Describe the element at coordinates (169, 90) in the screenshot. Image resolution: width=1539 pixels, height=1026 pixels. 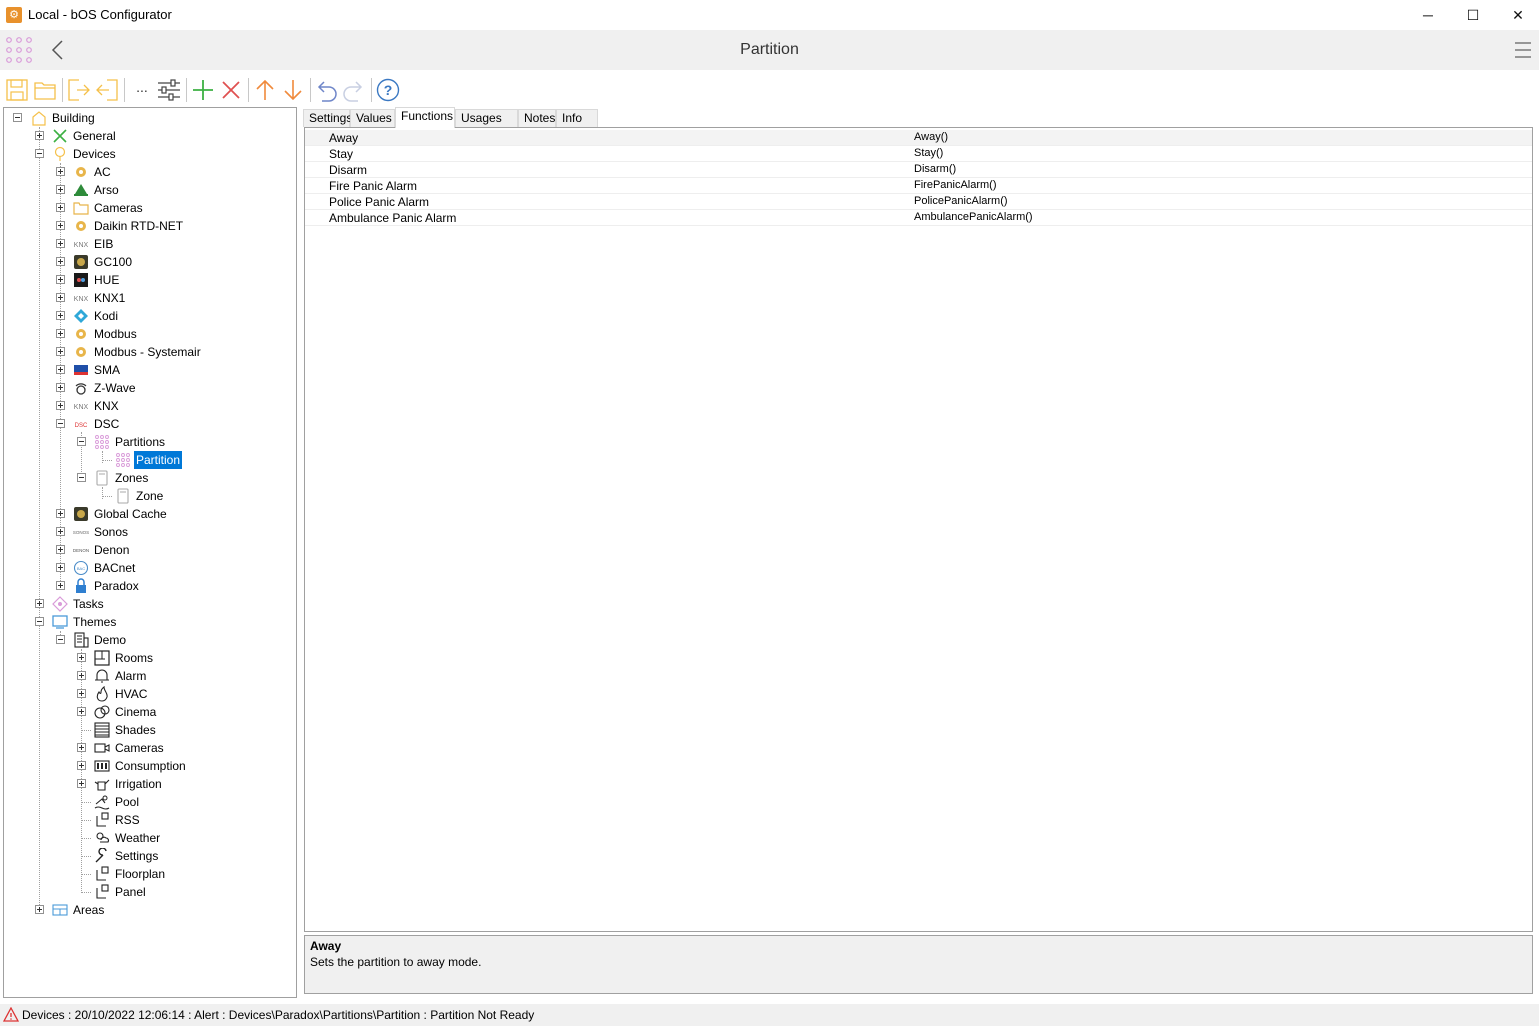
I see `properties-sliders-icon` at that location.